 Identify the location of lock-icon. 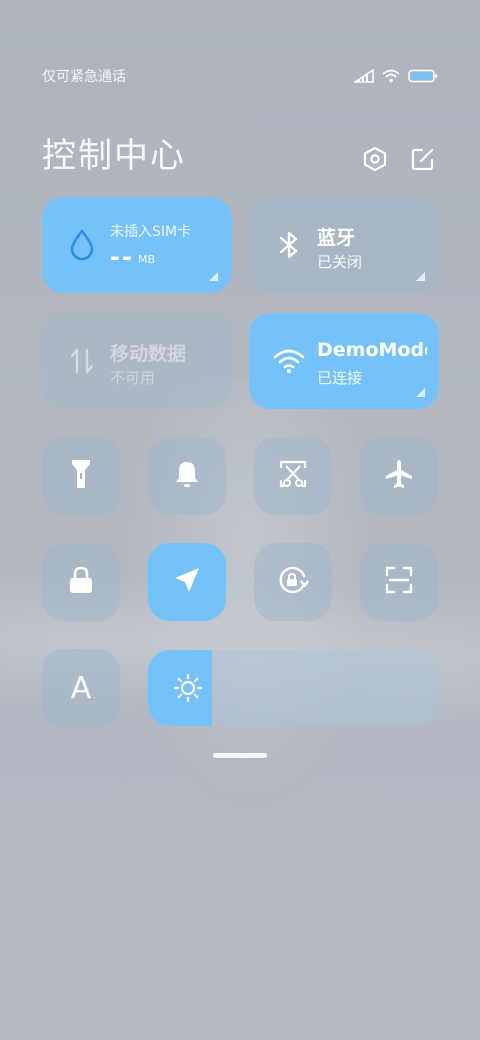
(81, 582).